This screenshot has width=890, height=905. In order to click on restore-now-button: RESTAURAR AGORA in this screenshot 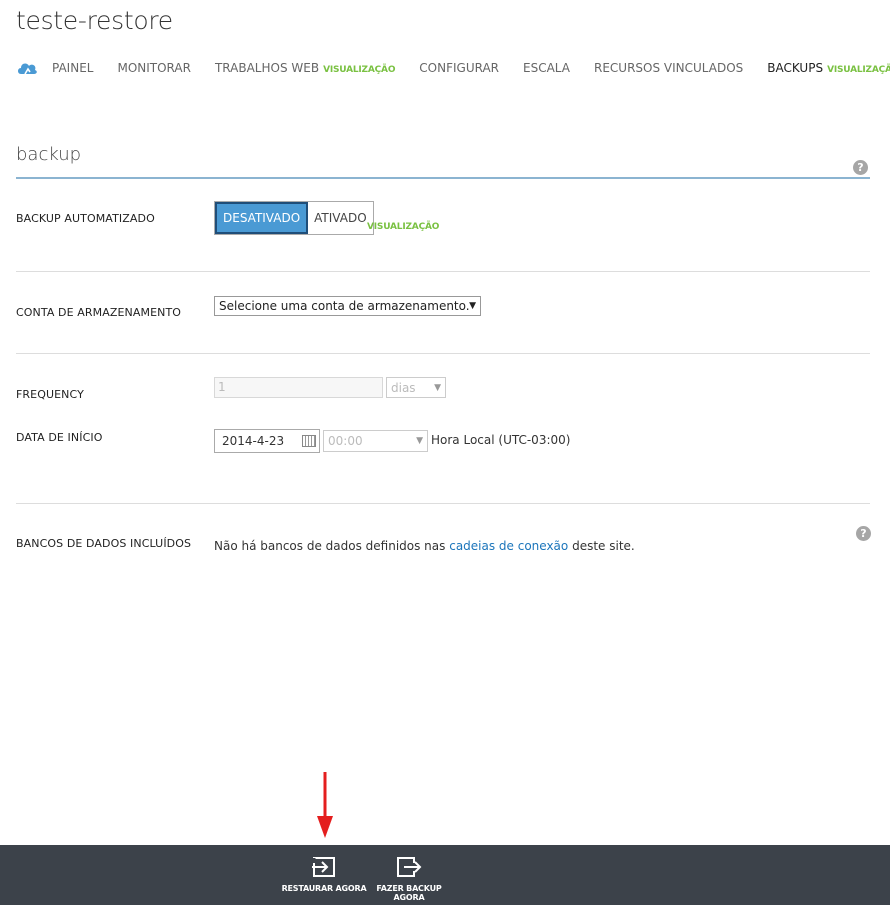, I will do `click(324, 875)`.